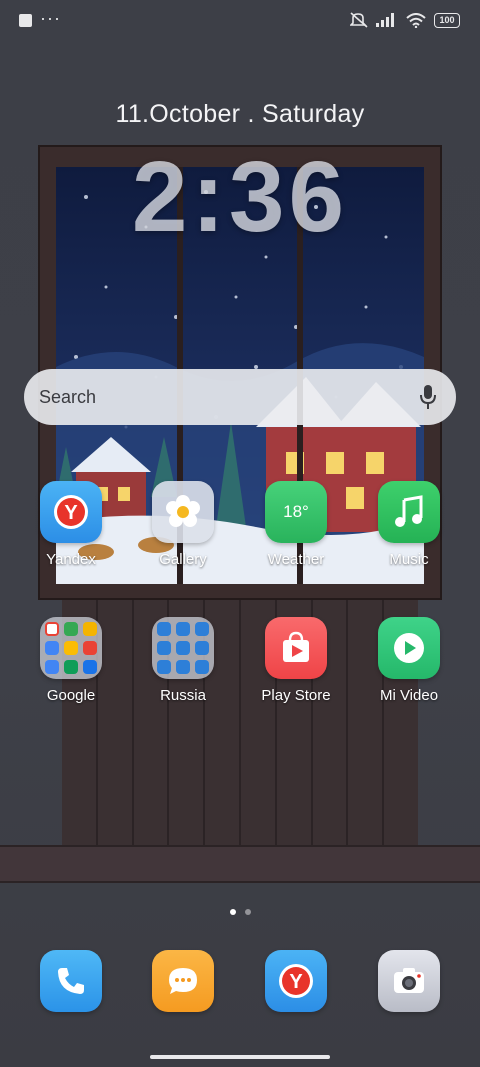  I want to click on phone-icon, so click(71, 981).